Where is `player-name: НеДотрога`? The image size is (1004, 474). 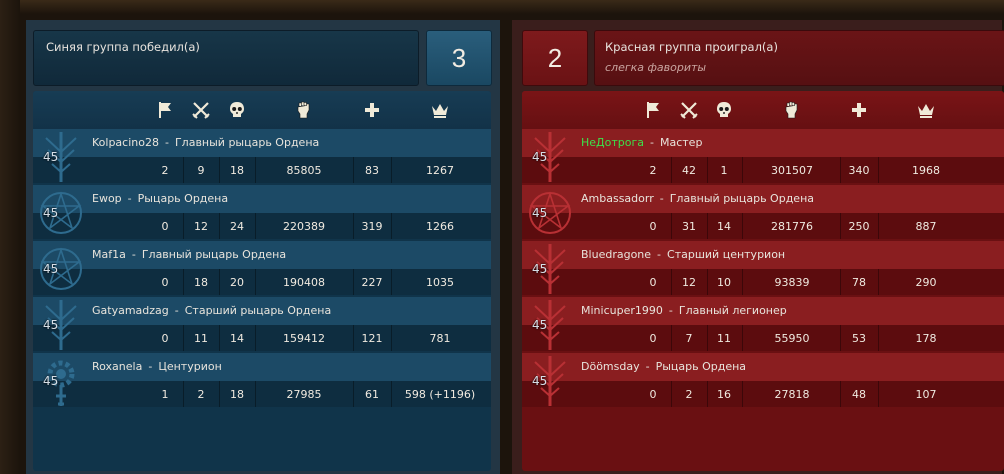
player-name: НеДотрога is located at coordinates (612, 142).